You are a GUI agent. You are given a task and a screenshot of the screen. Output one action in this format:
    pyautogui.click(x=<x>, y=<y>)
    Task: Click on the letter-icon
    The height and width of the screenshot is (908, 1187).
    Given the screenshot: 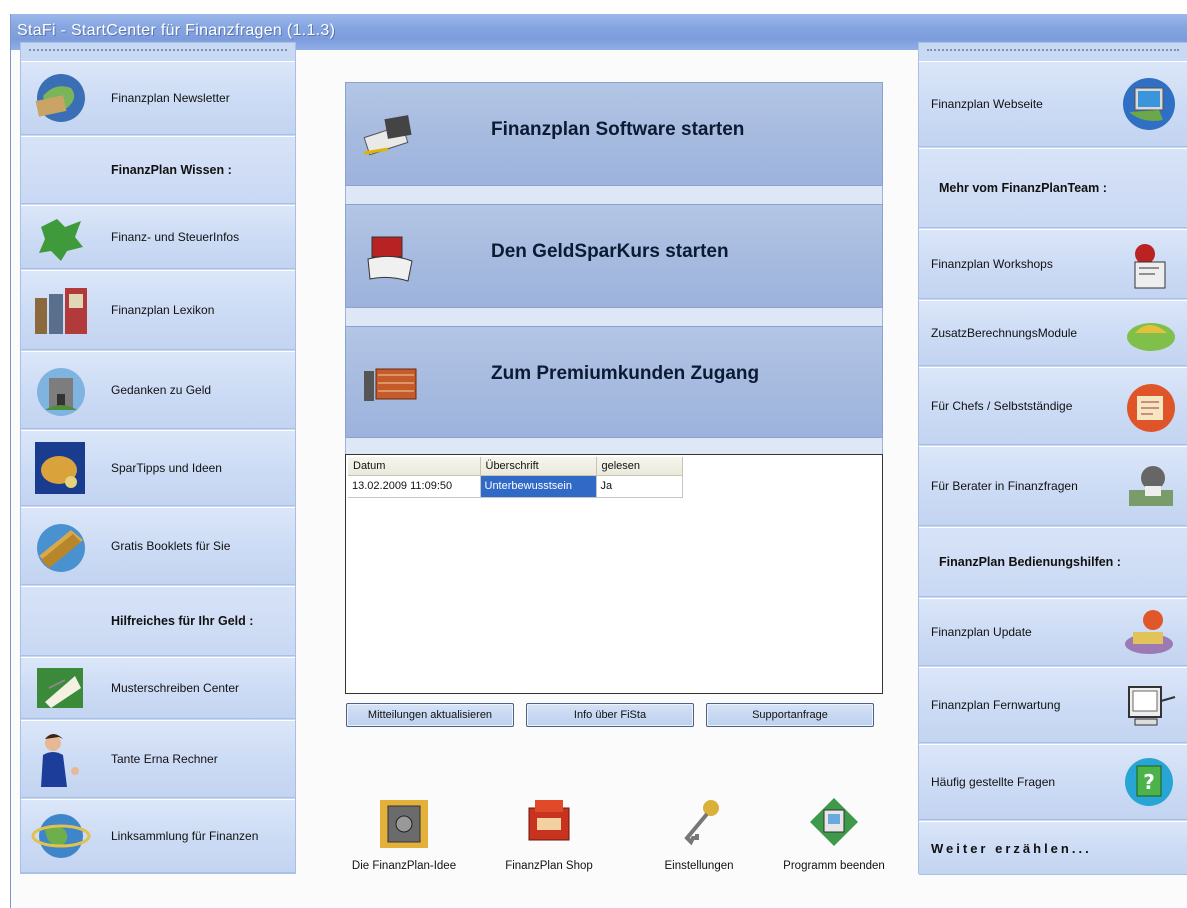 What is the action you would take?
    pyautogui.click(x=60, y=688)
    